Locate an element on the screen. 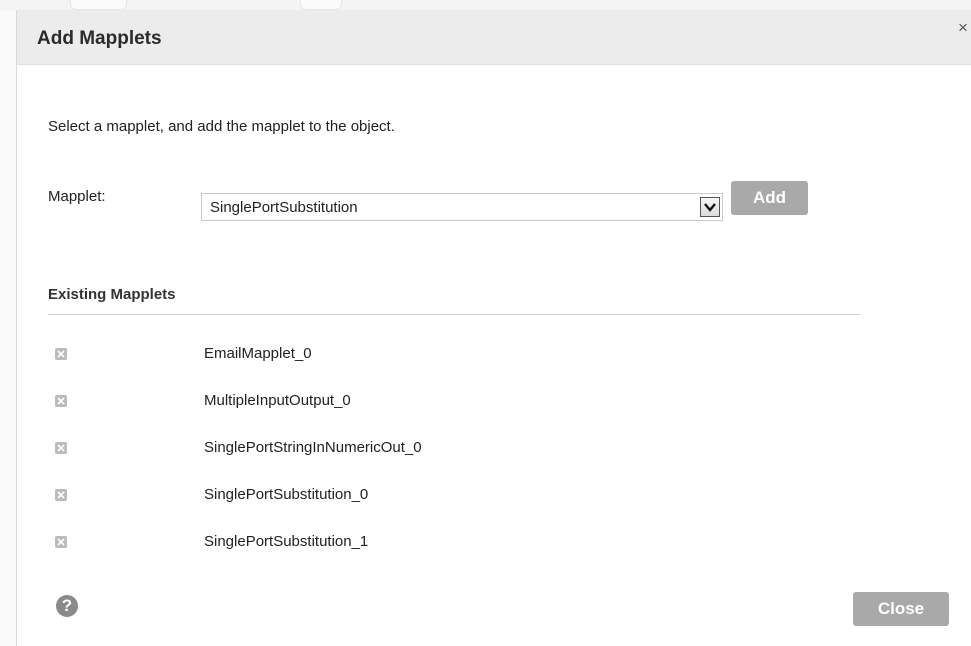 This screenshot has width=971, height=646. list-item-label: SinglePortSubstitution_1 is located at coordinates (286, 541).